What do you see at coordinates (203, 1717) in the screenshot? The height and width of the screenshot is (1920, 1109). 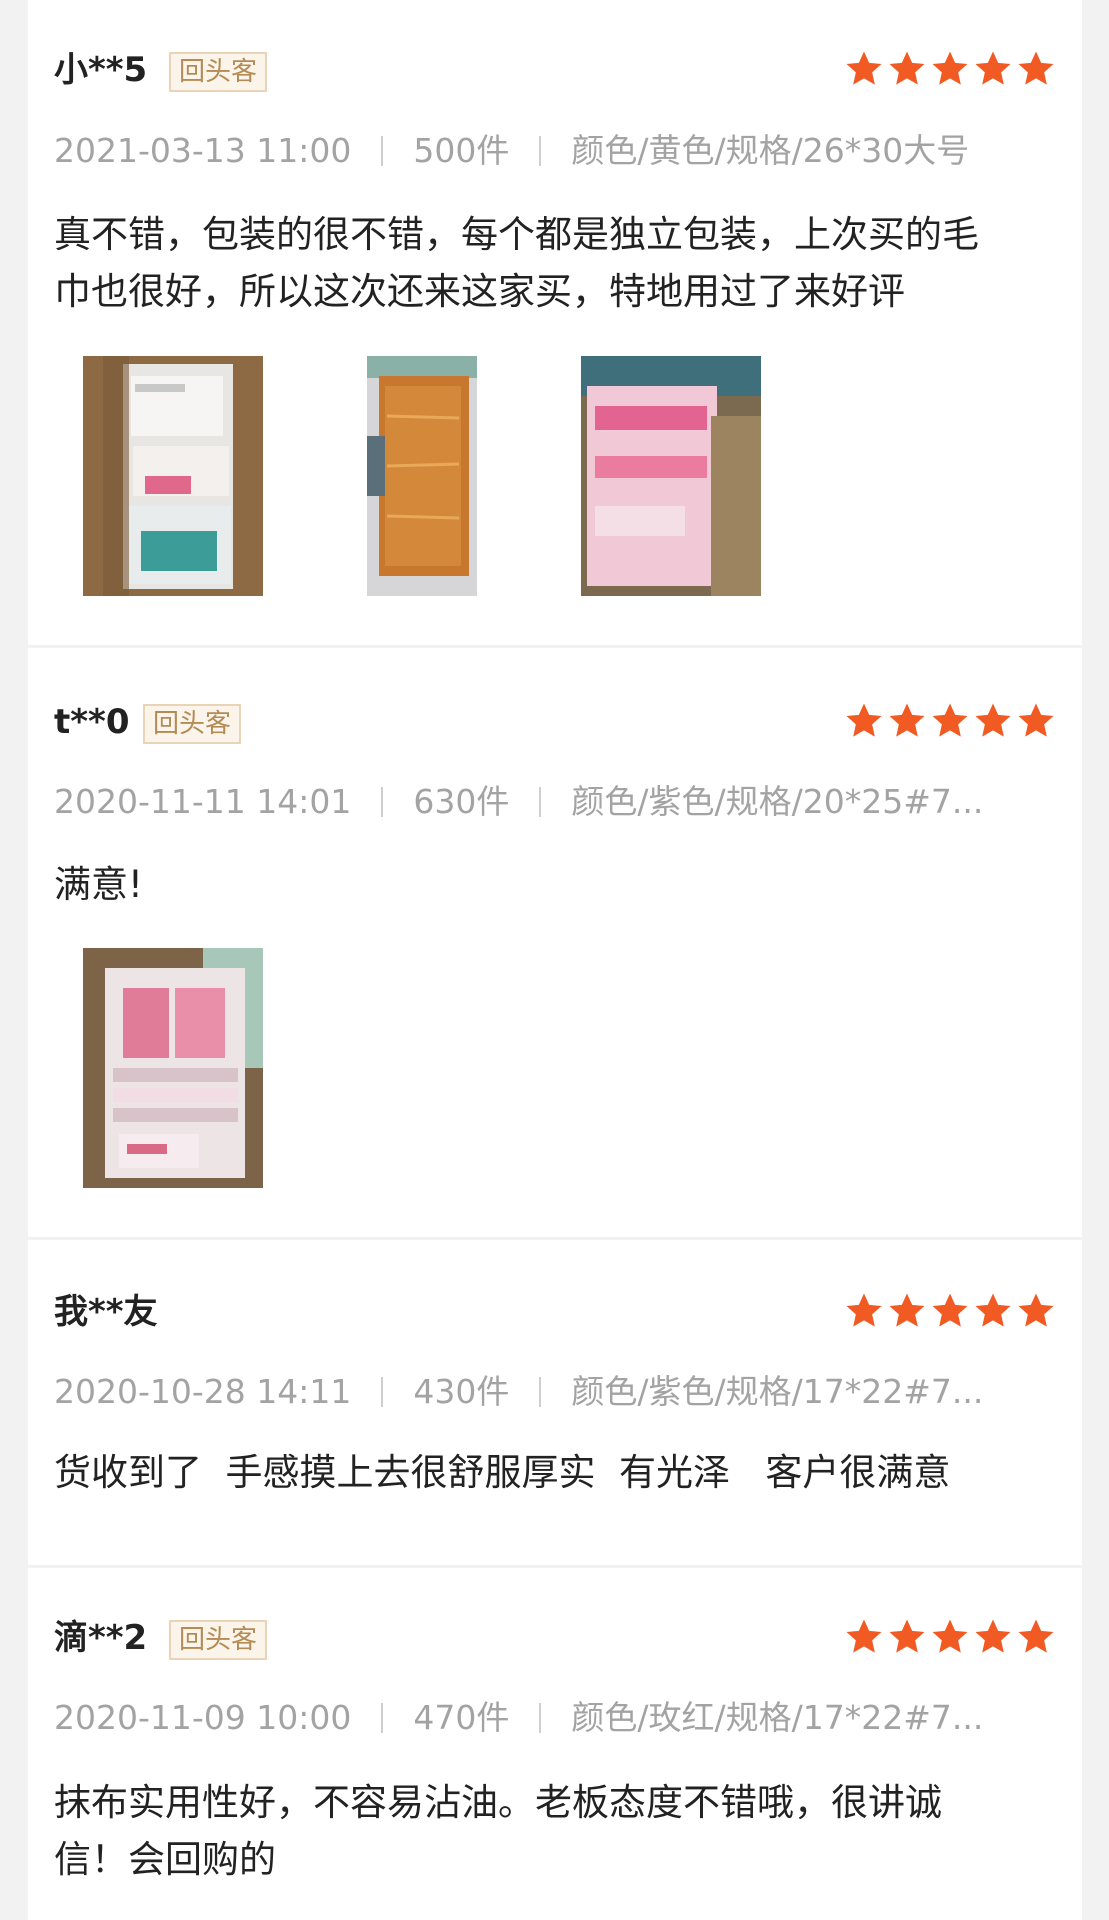 I see `review-date: 2020-11-09 10:00` at bounding box center [203, 1717].